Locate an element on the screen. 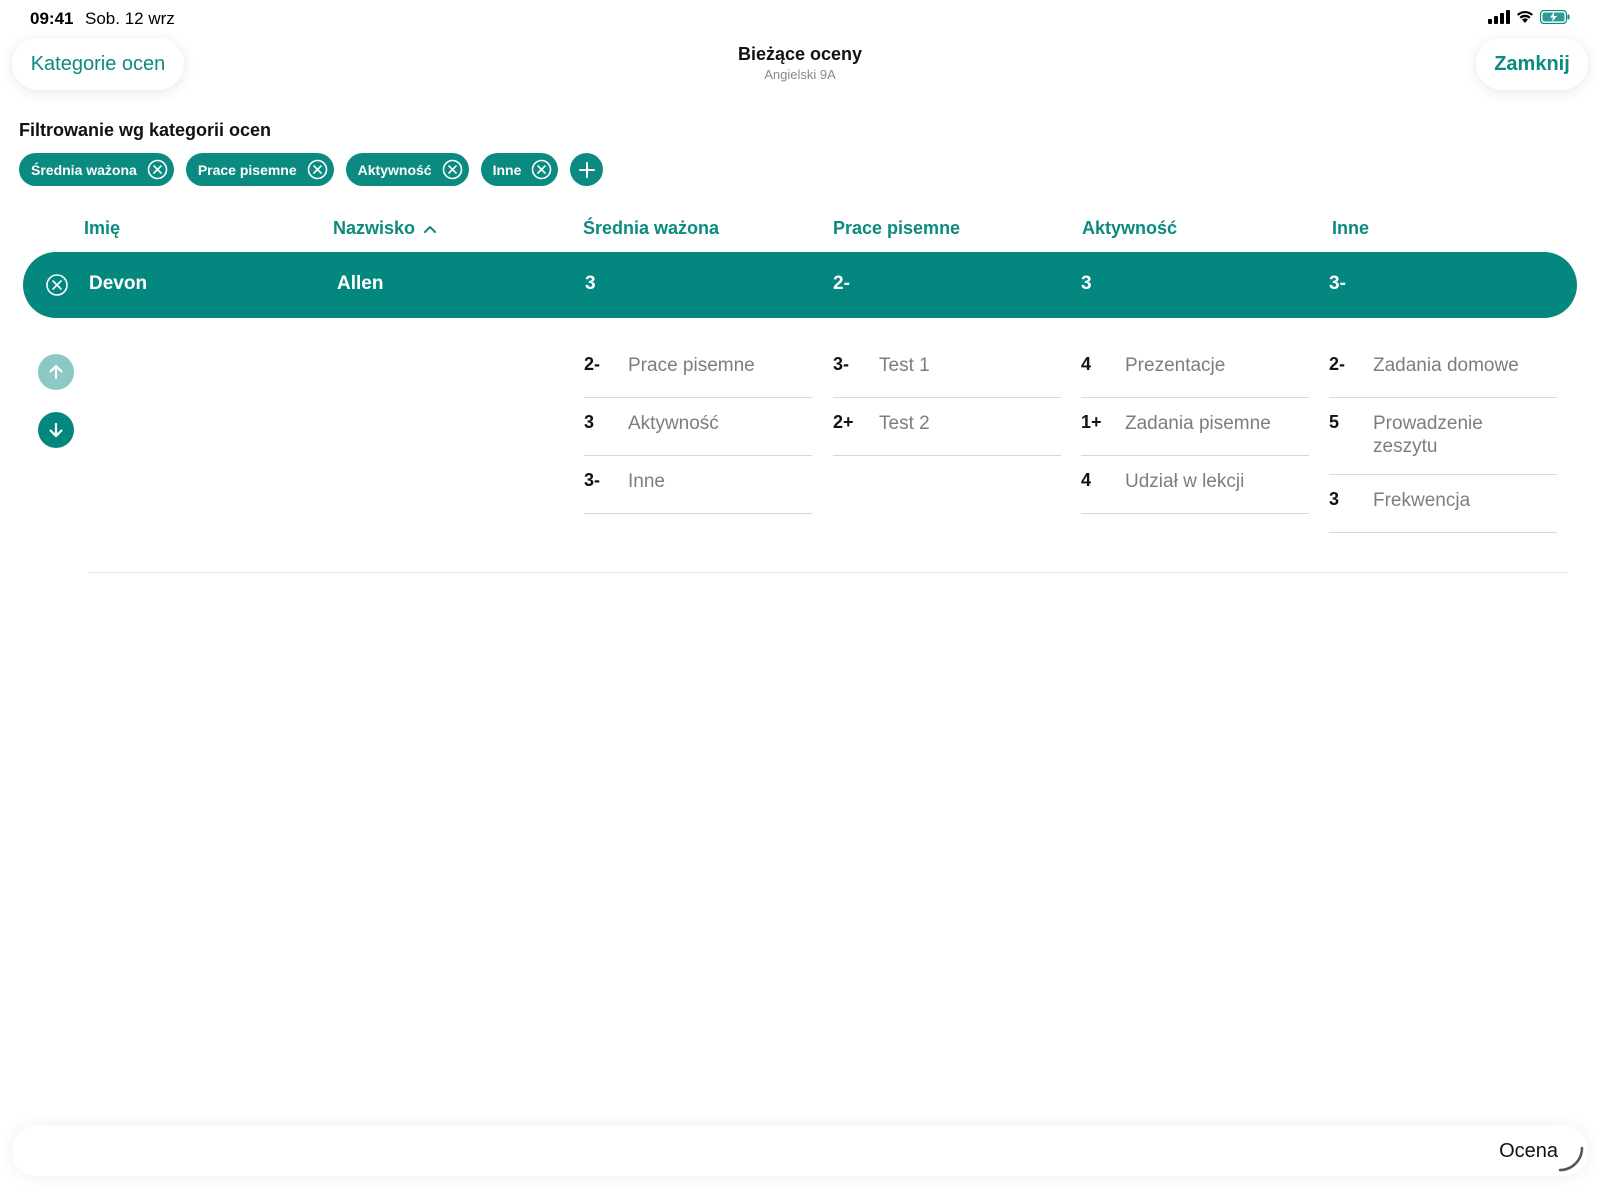 Image resolution: width=1600 pixels, height=1200 pixels. list-item: 3- Inne is located at coordinates (698, 485).